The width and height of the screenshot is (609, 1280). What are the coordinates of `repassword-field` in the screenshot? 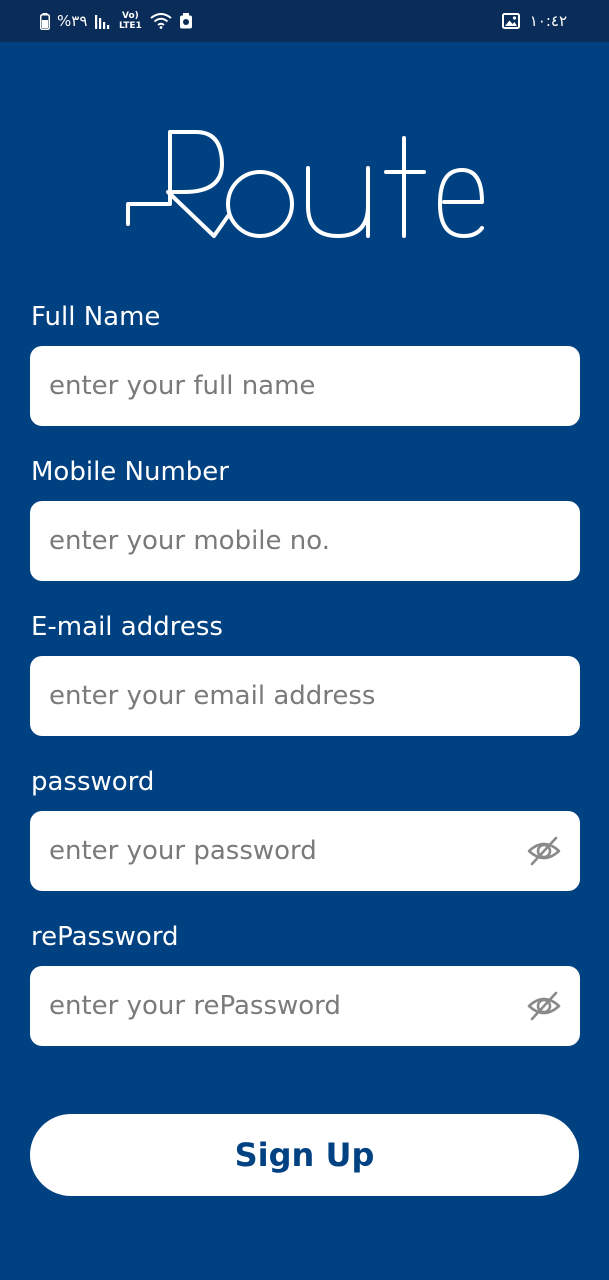 It's located at (305, 1006).